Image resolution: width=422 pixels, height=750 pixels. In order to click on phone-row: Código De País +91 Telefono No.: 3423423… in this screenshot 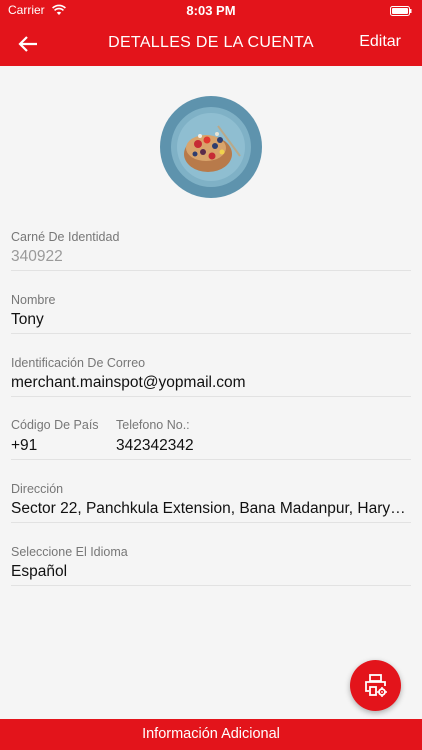, I will do `click(211, 437)`.